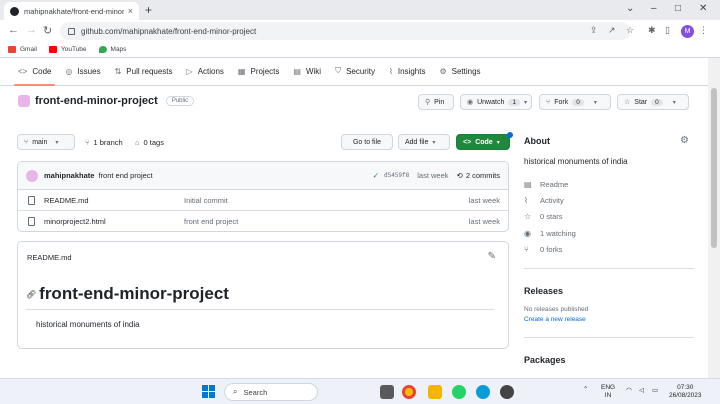 This screenshot has height=404, width=720. What do you see at coordinates (69, 175) in the screenshot?
I see `commit-author: mahipnakhate` at bounding box center [69, 175].